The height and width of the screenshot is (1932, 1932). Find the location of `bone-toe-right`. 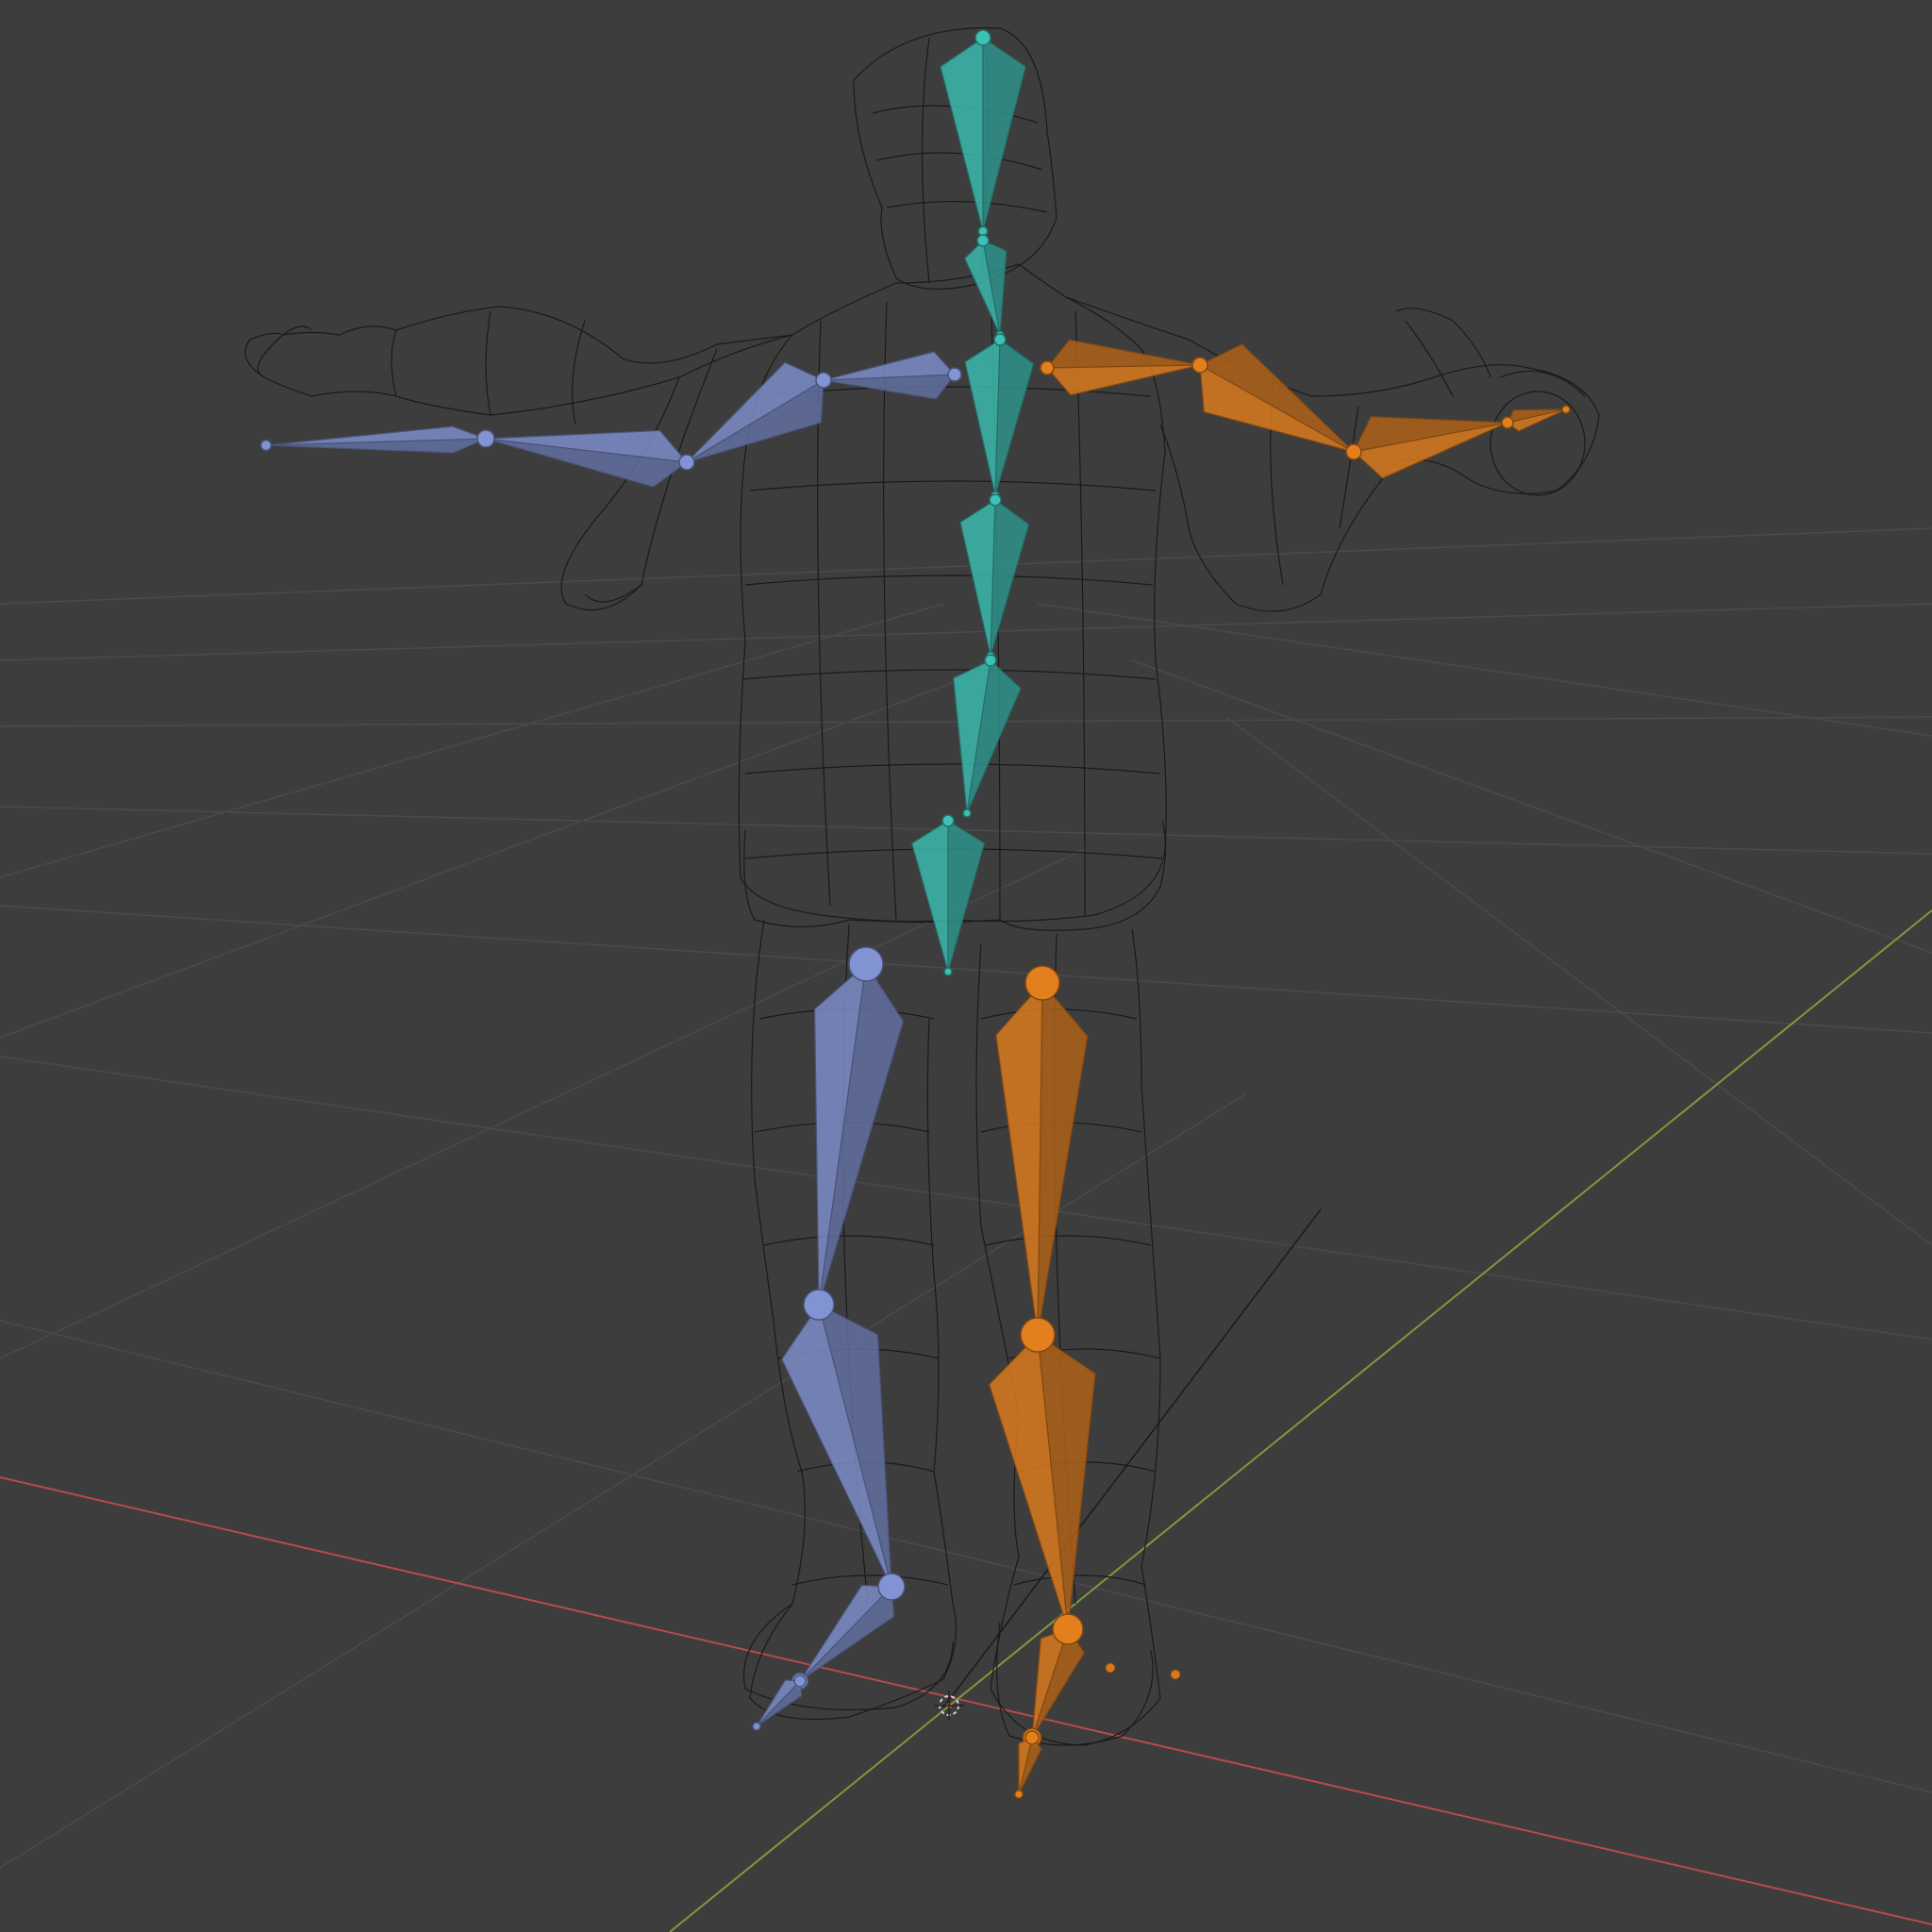

bone-toe-right is located at coordinates (1028, 1765).